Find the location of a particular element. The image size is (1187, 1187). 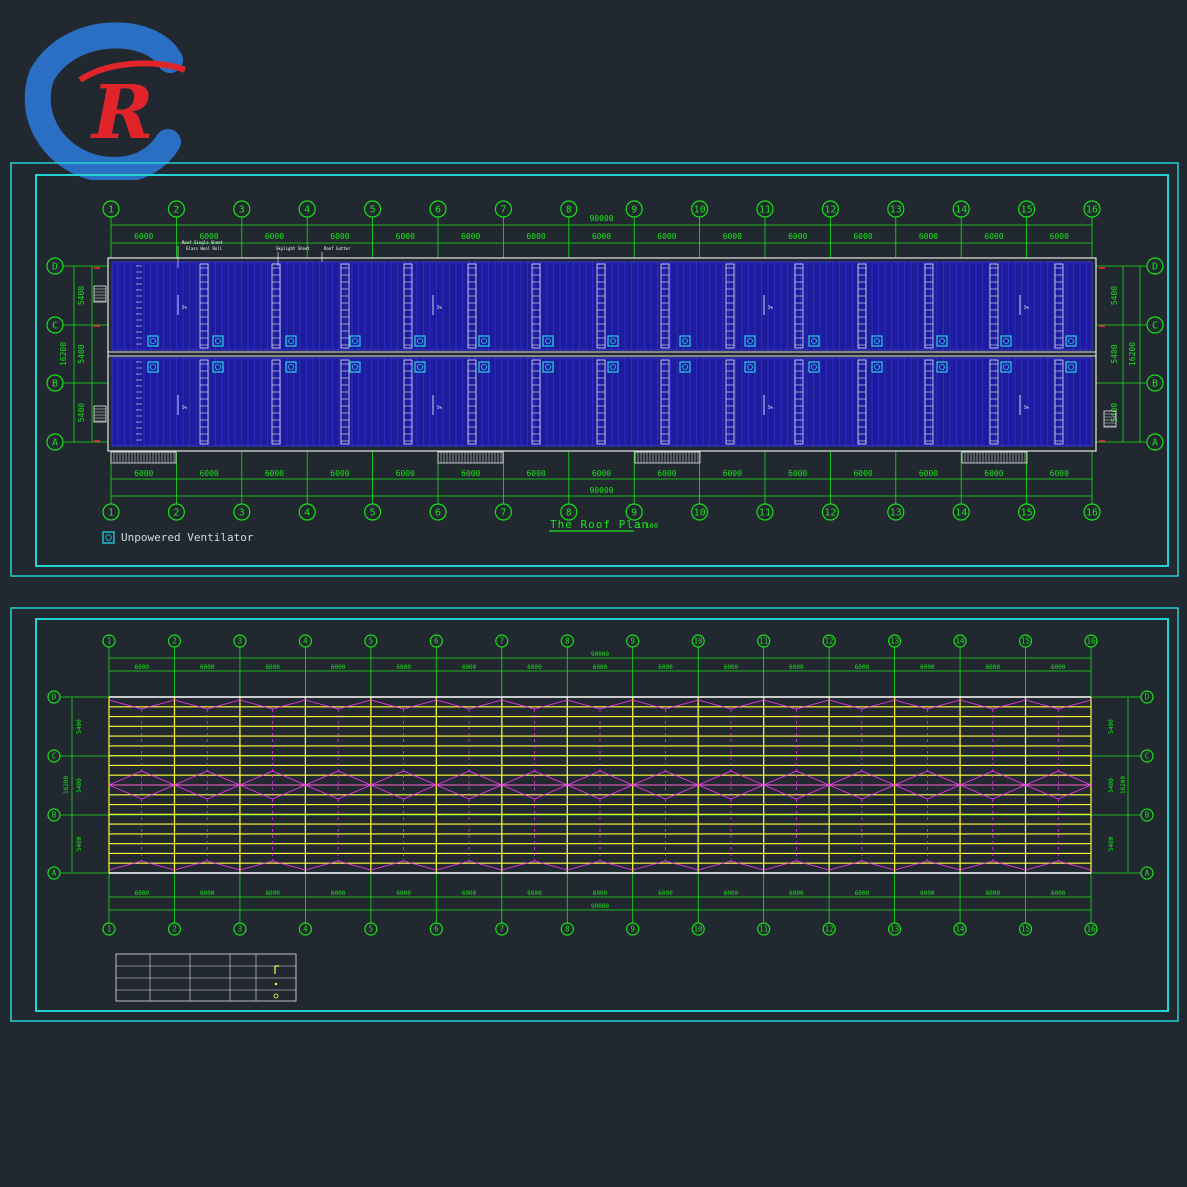

axis-9-top-label: 9 is located at coordinates (634, 210).